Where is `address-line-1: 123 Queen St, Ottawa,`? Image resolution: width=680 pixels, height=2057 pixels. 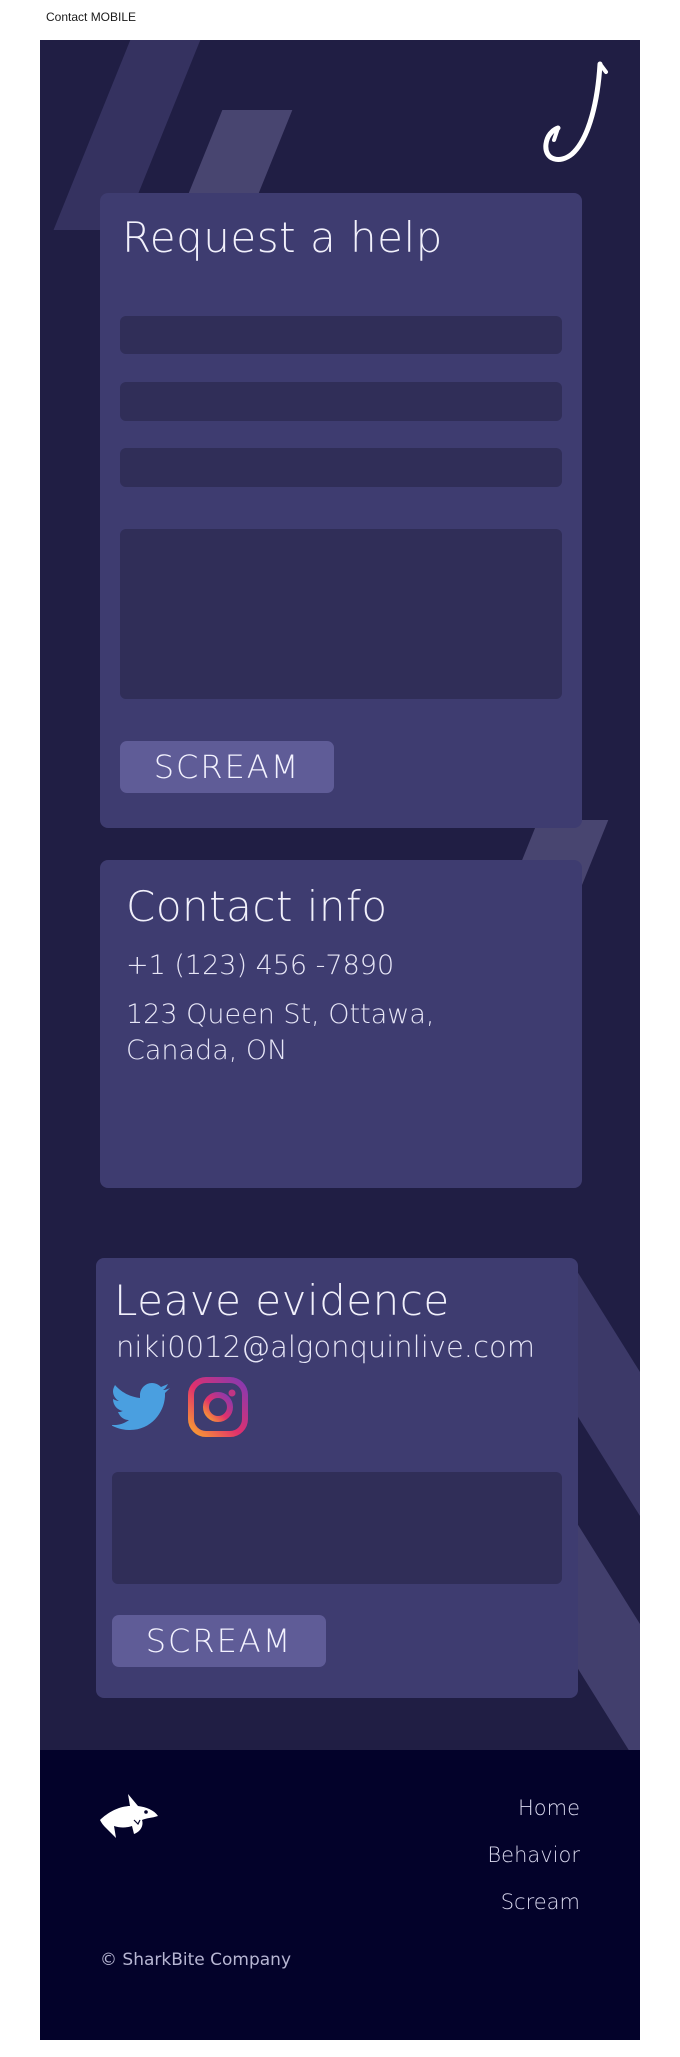 address-line-1: 123 Queen St, Ottawa, is located at coordinates (280, 1014).